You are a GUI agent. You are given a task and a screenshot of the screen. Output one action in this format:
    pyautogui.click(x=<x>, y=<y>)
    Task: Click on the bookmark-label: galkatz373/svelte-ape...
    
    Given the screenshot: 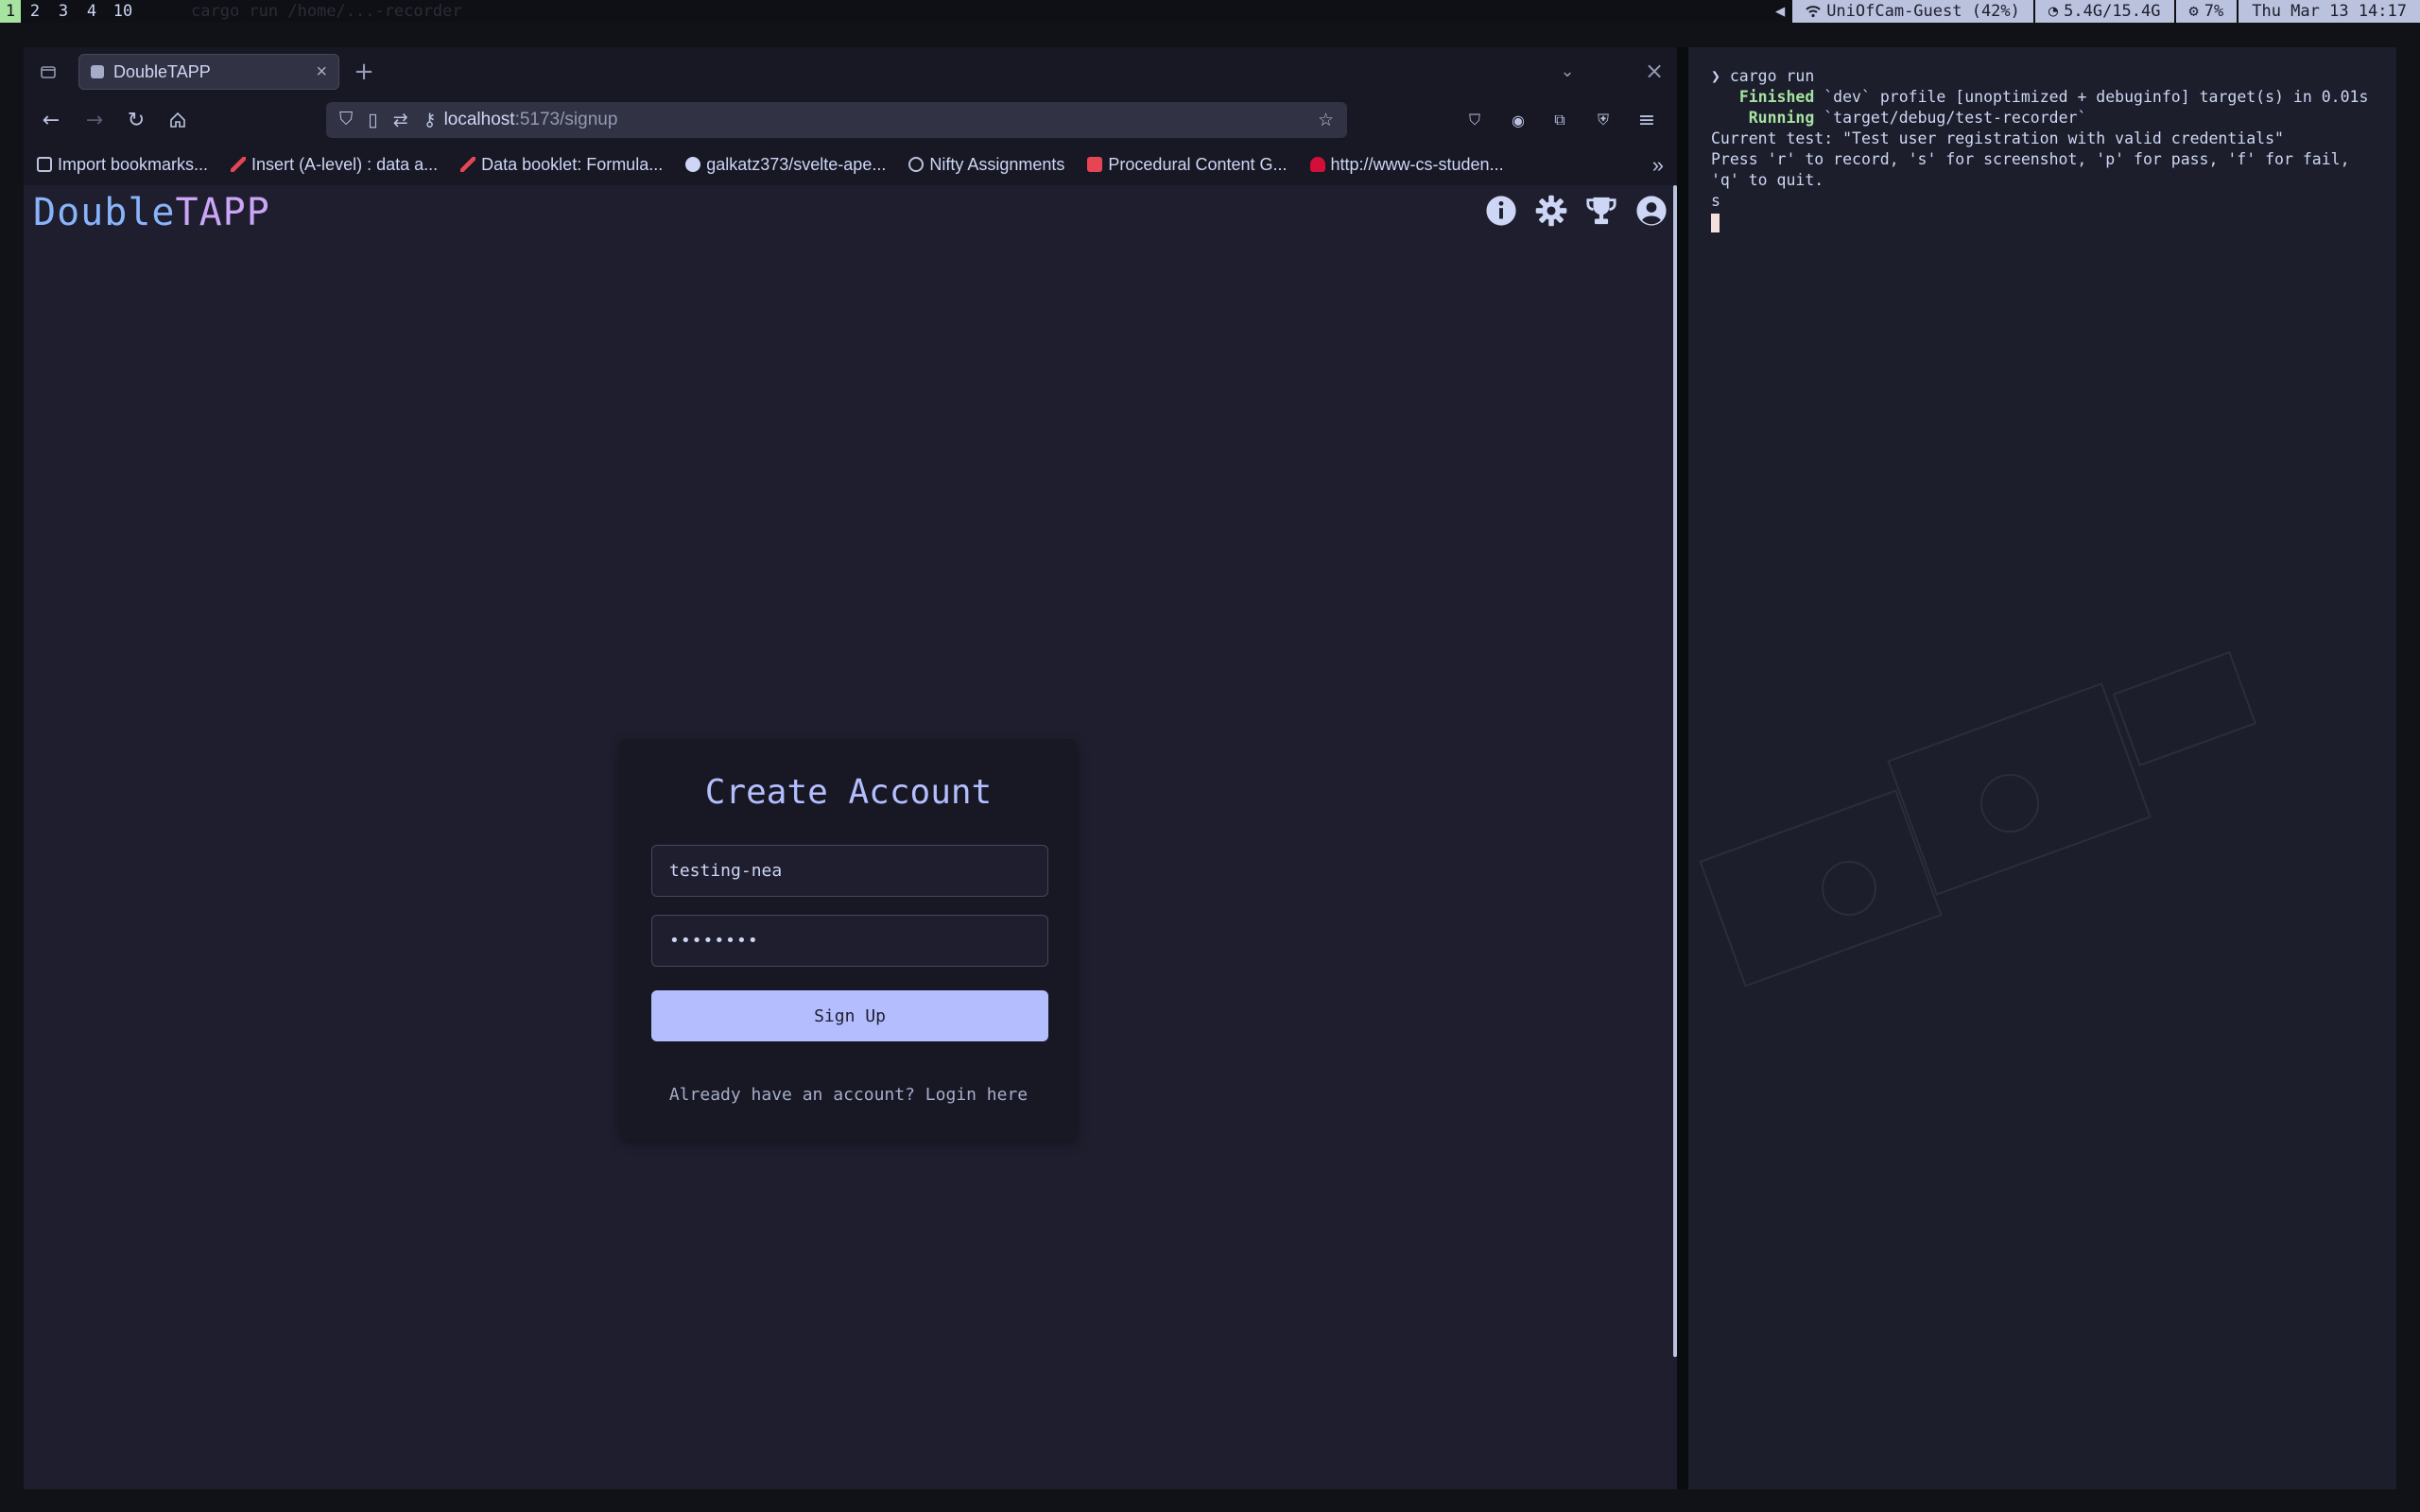 What is the action you would take?
    pyautogui.click(x=796, y=164)
    